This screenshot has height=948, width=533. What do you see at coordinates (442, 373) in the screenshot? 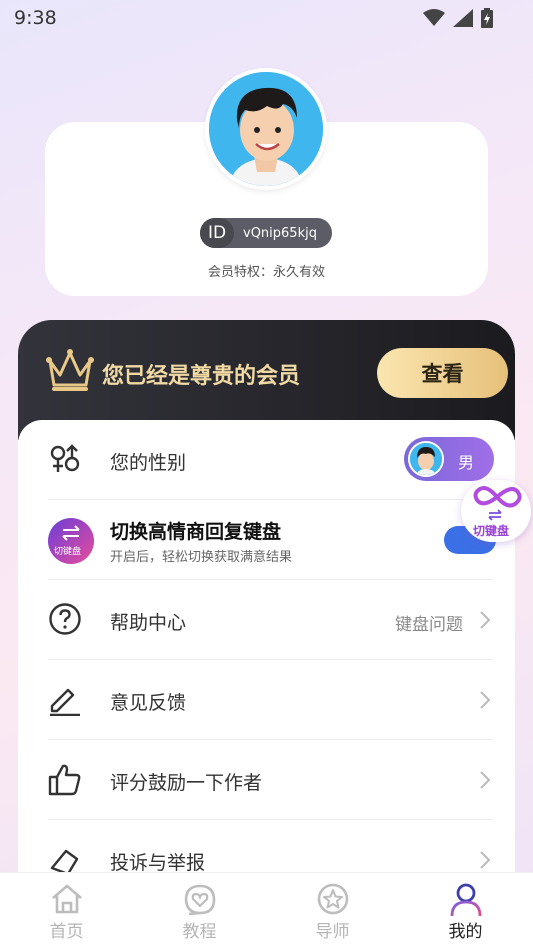
I see `view-vip-button: 查看` at bounding box center [442, 373].